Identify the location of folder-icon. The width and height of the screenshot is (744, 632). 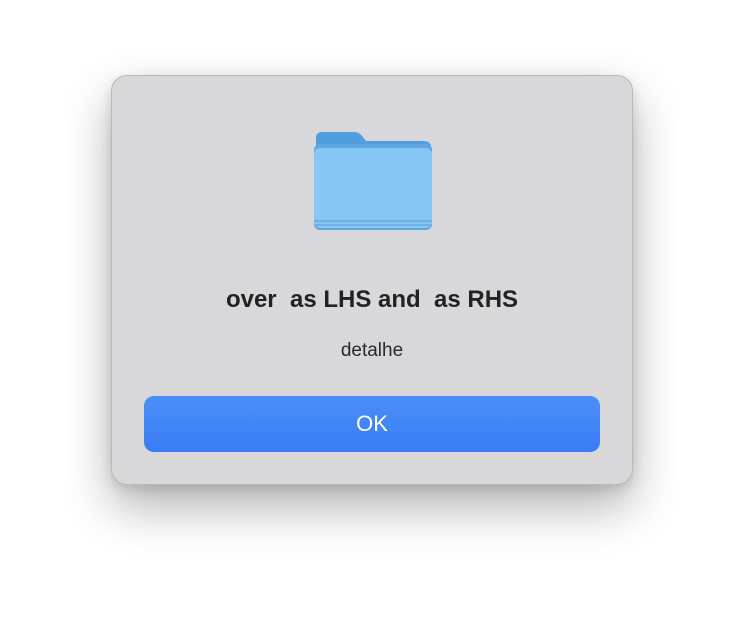
(373, 182).